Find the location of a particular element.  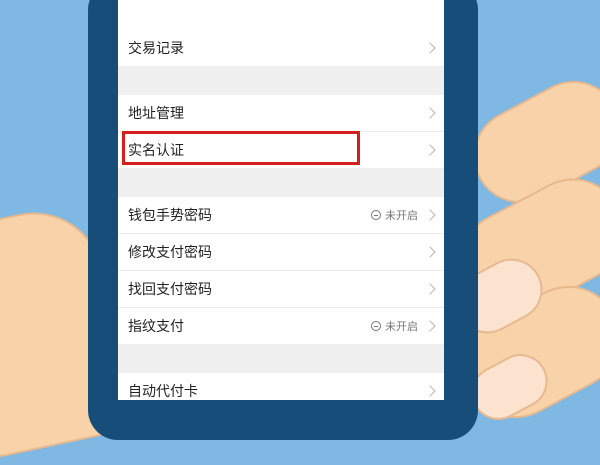

menu-item-label: 地址管理 is located at coordinates (156, 114).